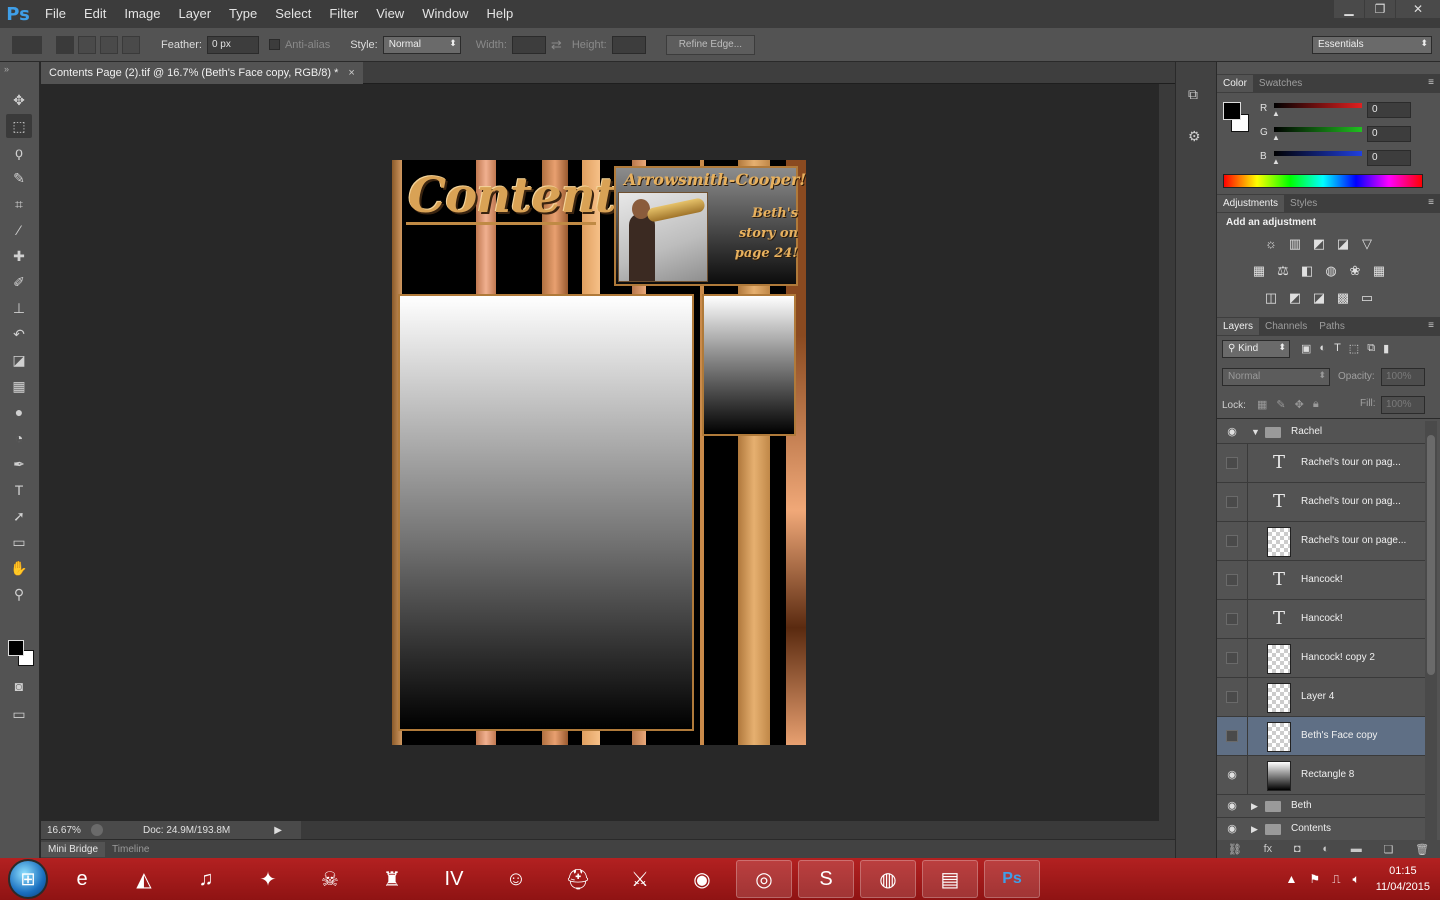 Image resolution: width=1440 pixels, height=900 pixels. I want to click on brightness-icon: ☼, so click(1271, 244).